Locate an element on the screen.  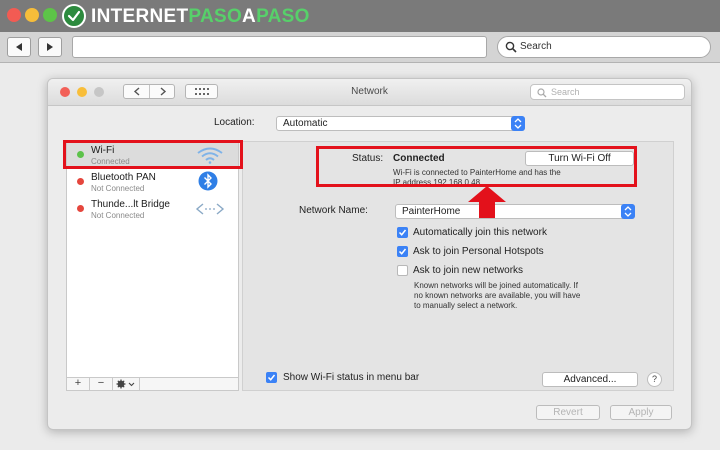
service-item-thunderbolt-bridge: Thunde...lt Bridge Not Connected is located at coordinates (152, 209).